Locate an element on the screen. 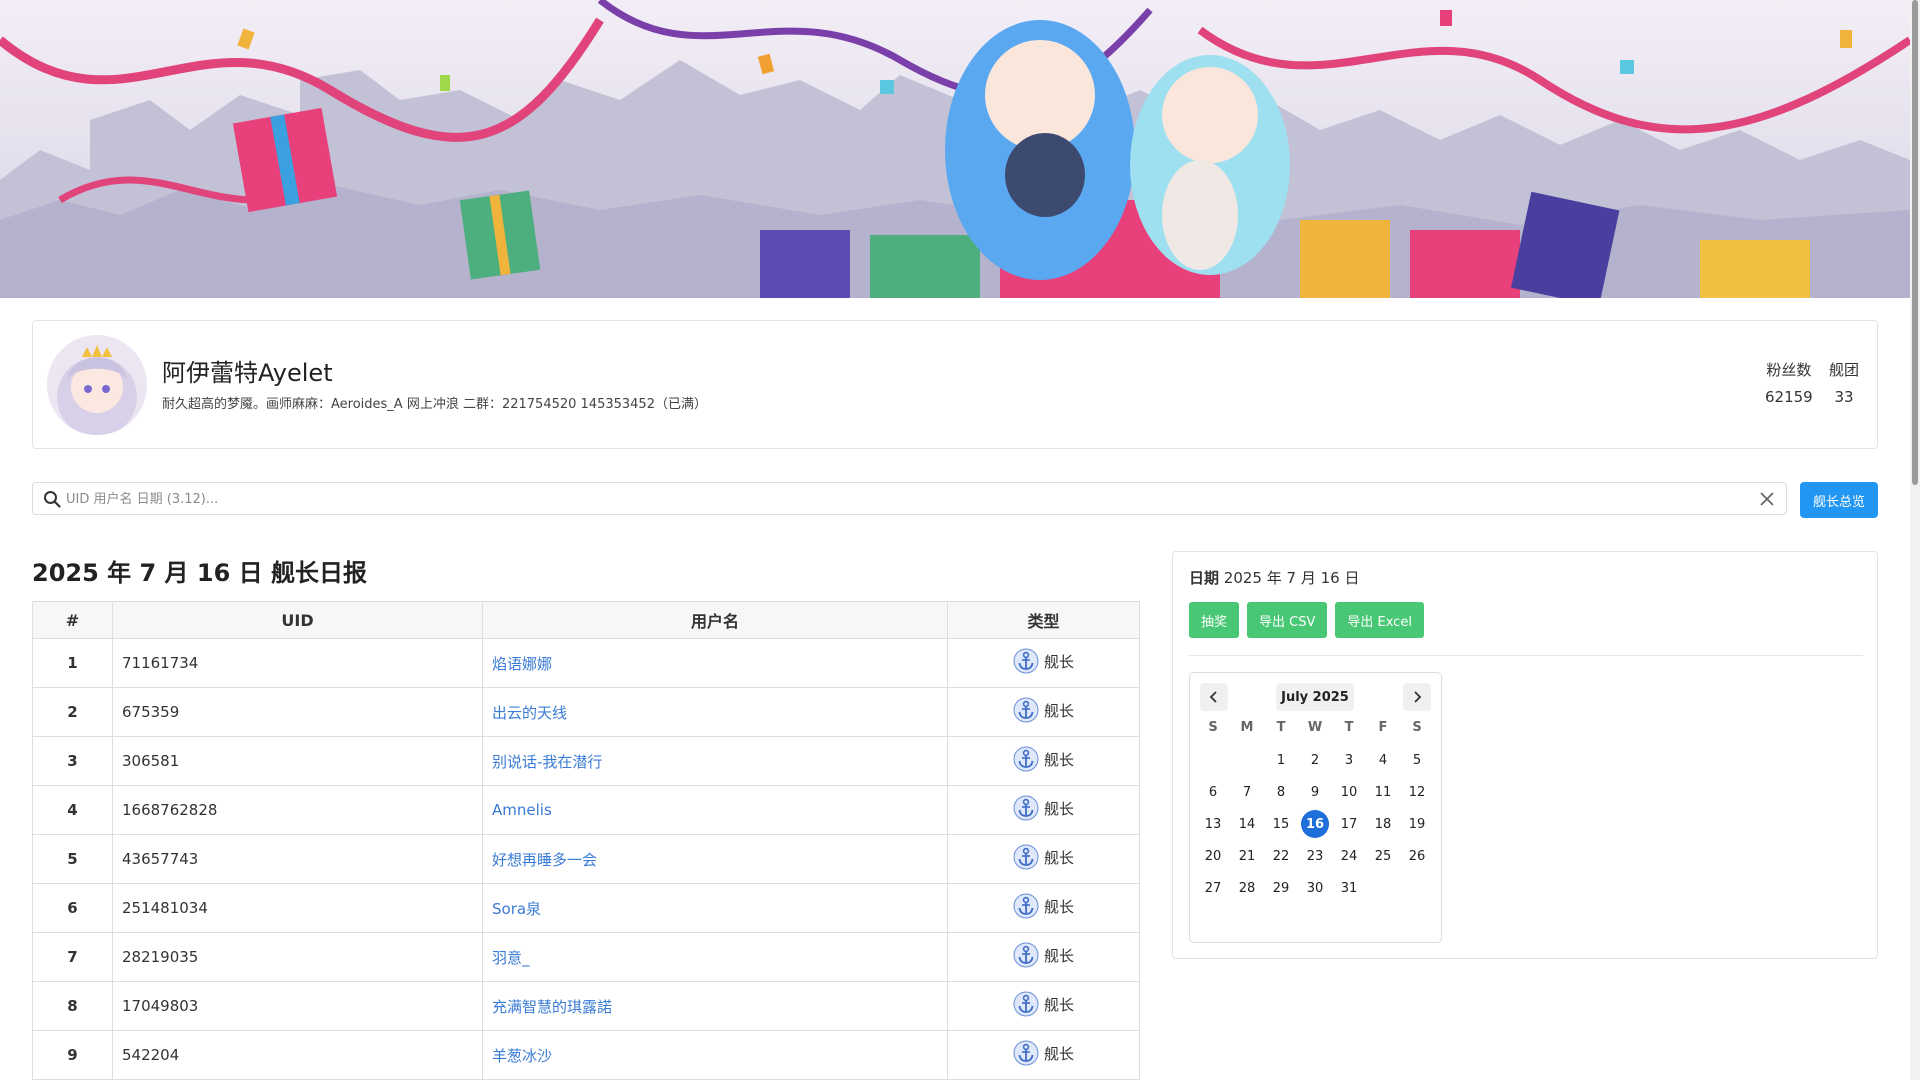  table-row: 7 28219035 羽意_ 舰长 is located at coordinates (586, 957).